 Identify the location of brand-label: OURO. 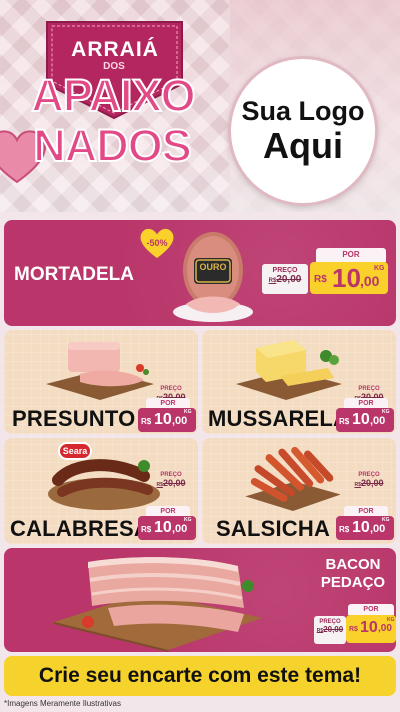
(213, 267).